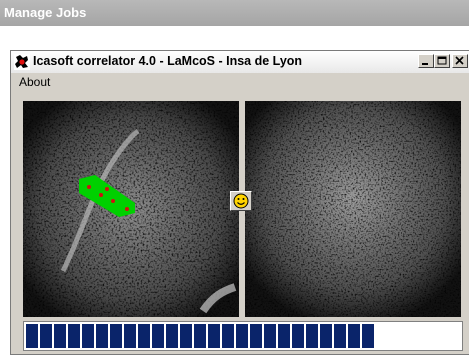 This screenshot has width=469, height=355. I want to click on maximize-button, so click(442, 61).